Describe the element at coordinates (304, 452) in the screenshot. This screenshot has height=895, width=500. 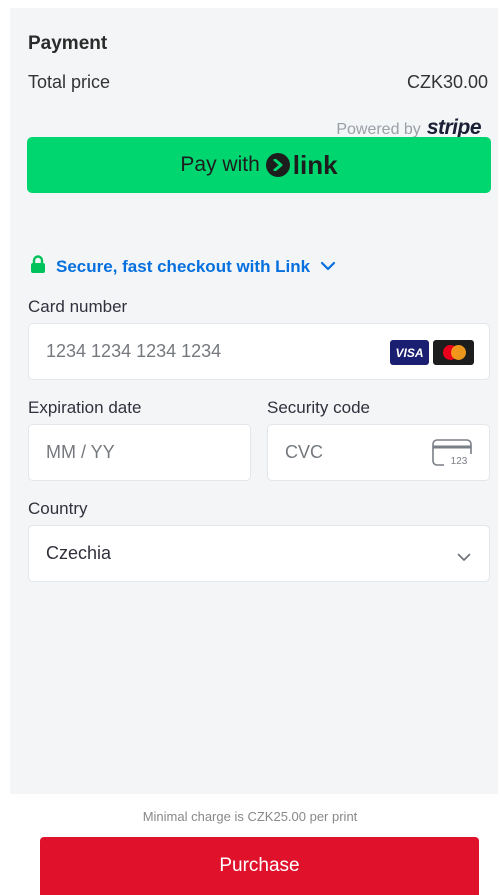
I see `cvc-placeholder: CVC` at that location.